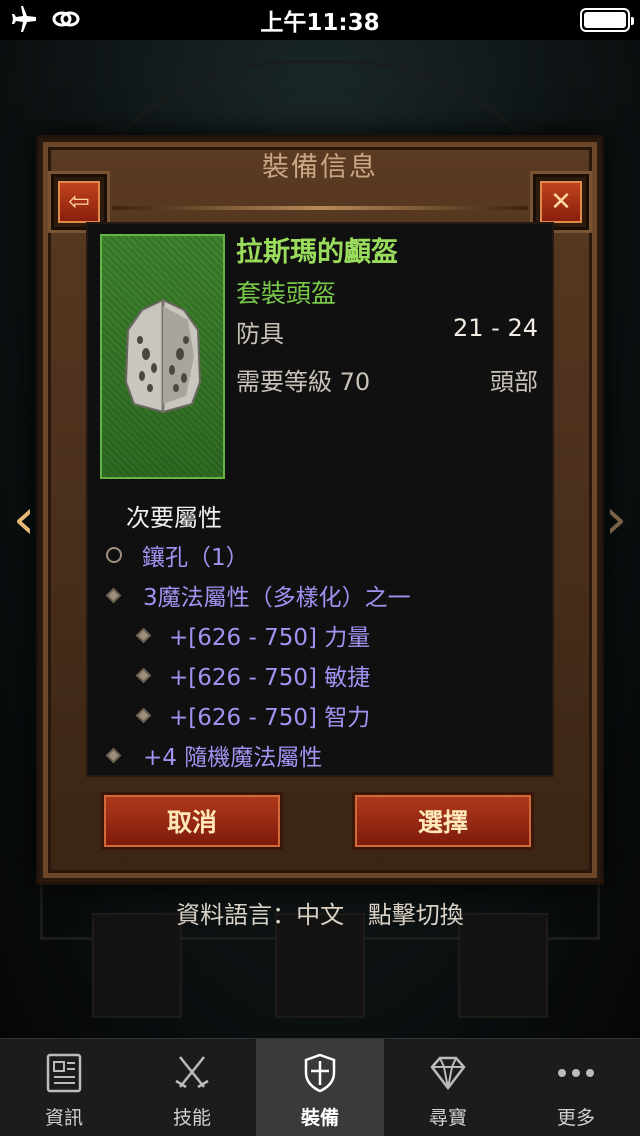 This screenshot has width=640, height=1136. I want to click on tab-label: 技能, so click(191, 1118).